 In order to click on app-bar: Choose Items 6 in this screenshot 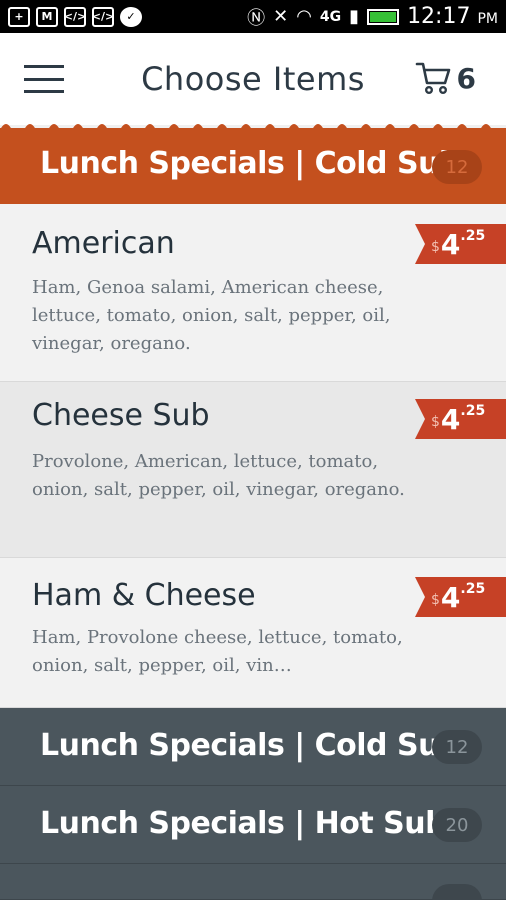, I will do `click(253, 79)`.